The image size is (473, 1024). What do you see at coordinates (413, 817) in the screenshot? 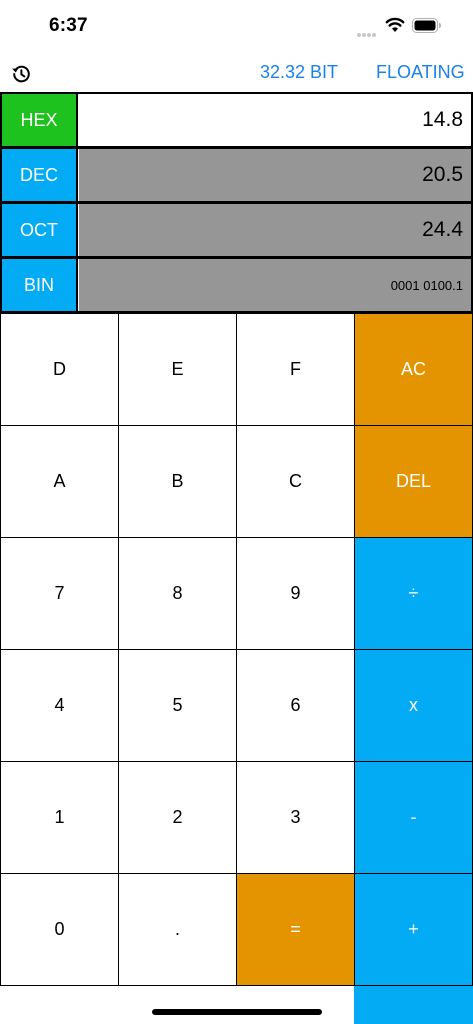
I see `minus-button: -` at bounding box center [413, 817].